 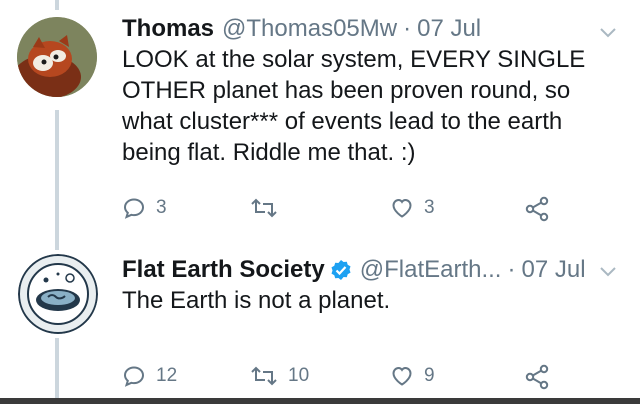 I want to click on red-panda-avatar, so click(x=57, y=57).